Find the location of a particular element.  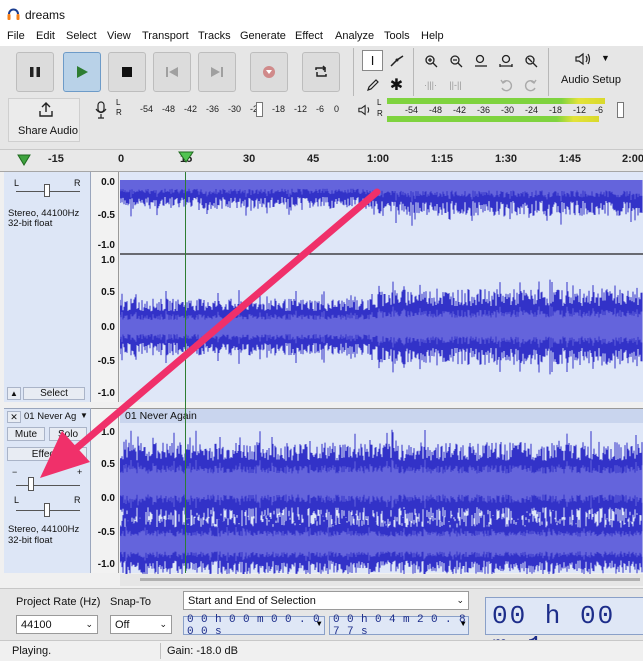

menu-tracks: Tracks is located at coordinates (214, 36).